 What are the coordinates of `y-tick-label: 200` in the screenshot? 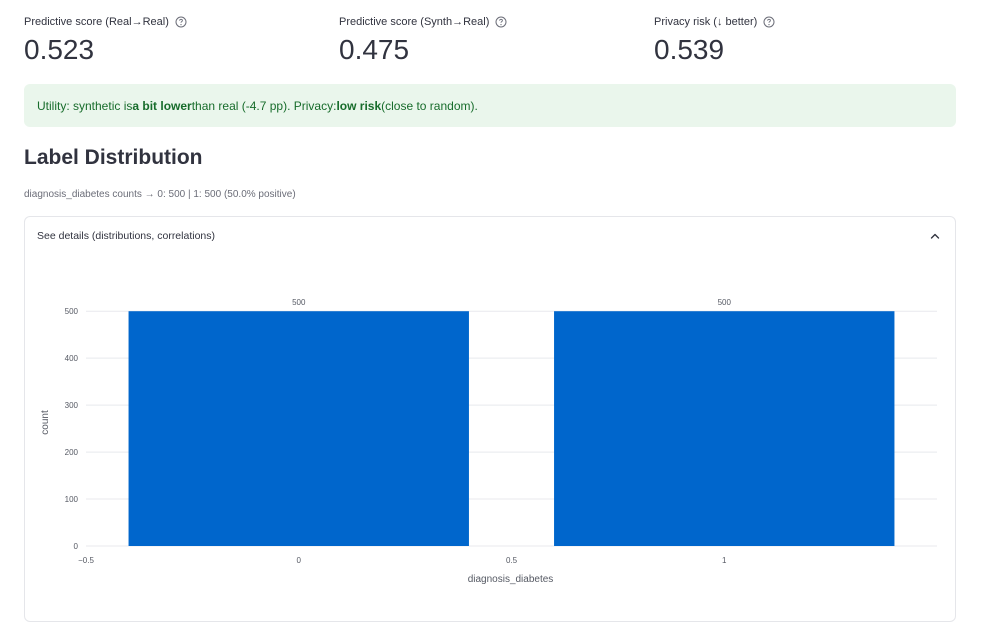 It's located at (72, 452).